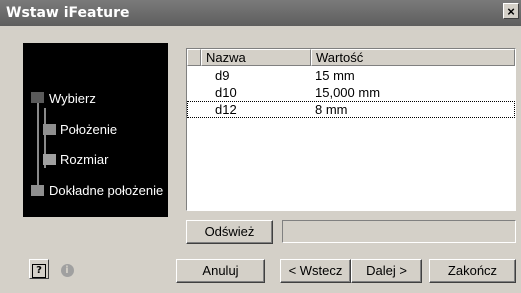 This screenshot has height=293, width=521. I want to click on cell-name: d12, so click(226, 109).